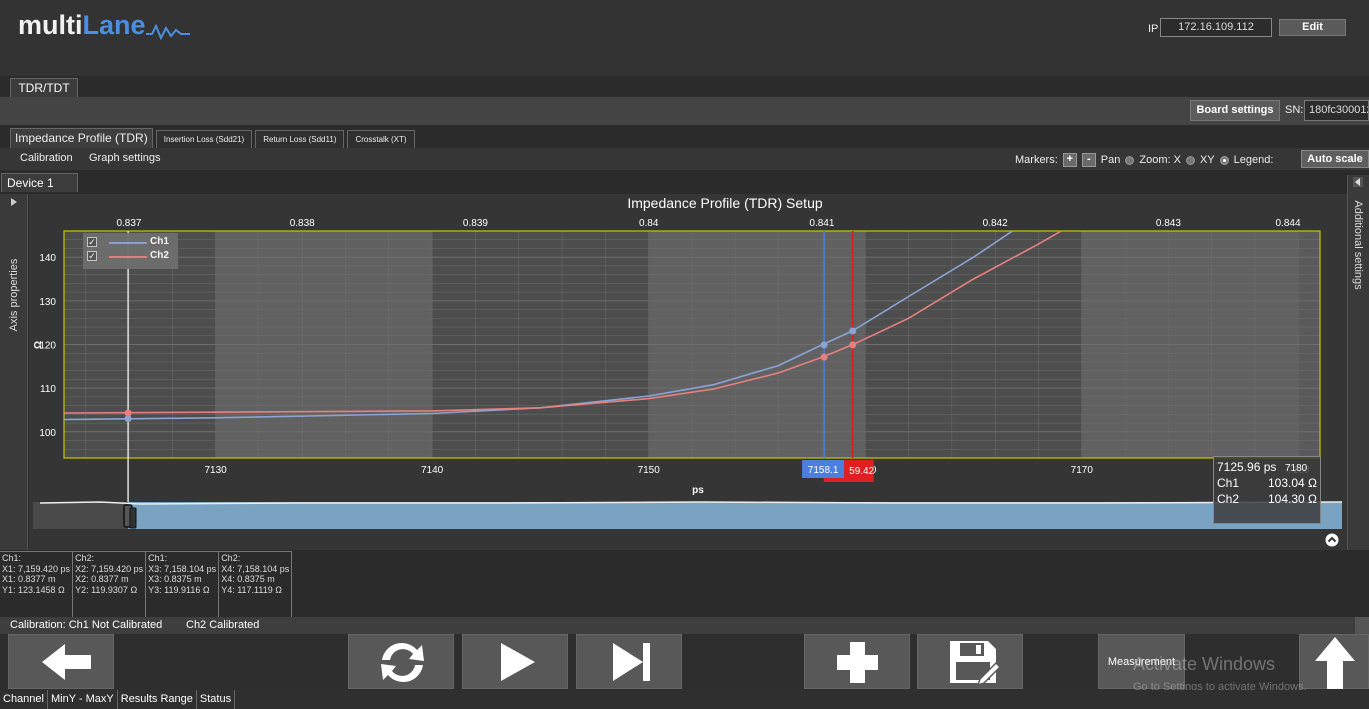 The image size is (1369, 709). Describe the element at coordinates (1292, 483) in the screenshot. I see `readout-ch1-value: 103.04 Ω` at that location.